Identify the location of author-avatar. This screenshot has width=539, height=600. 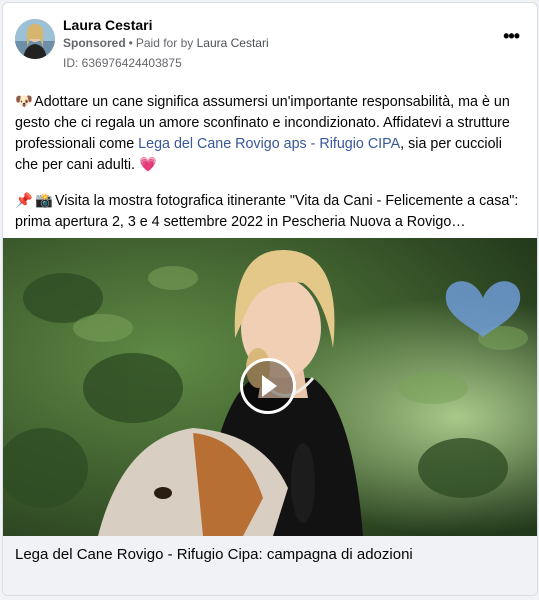
(35, 39).